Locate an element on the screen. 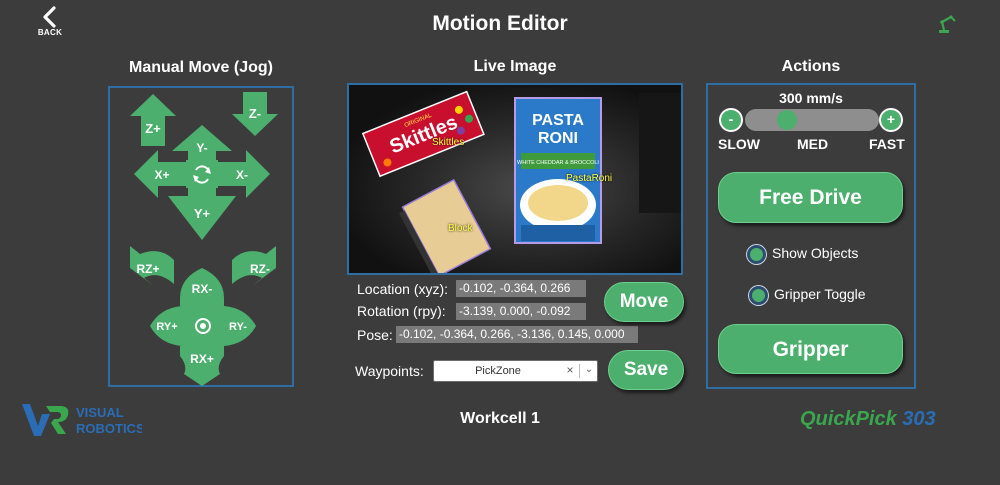  visual-robotics-logo: VISUAL ROBOTICS is located at coordinates (82, 420).